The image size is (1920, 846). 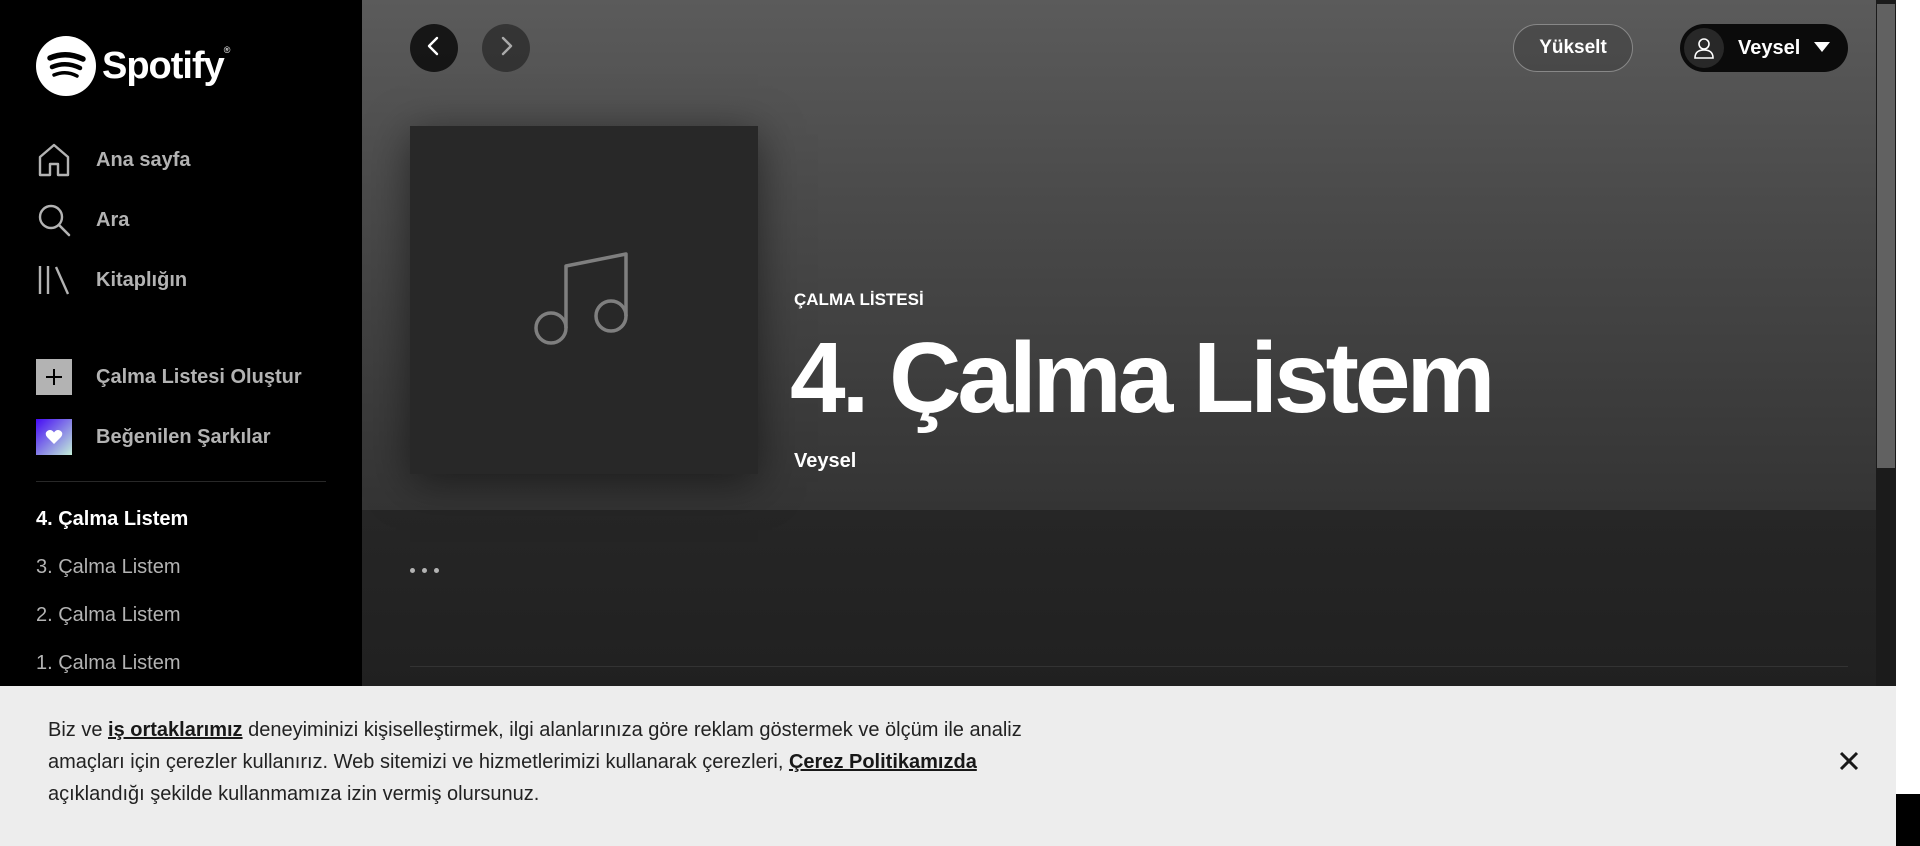 I want to click on music-note-icon, so click(x=584, y=300).